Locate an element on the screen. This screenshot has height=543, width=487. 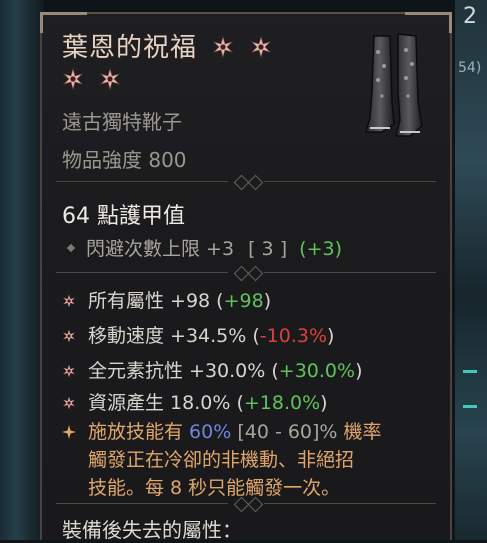
lost-stats-label: 裝備後失去的屬性： is located at coordinates (152, 530).